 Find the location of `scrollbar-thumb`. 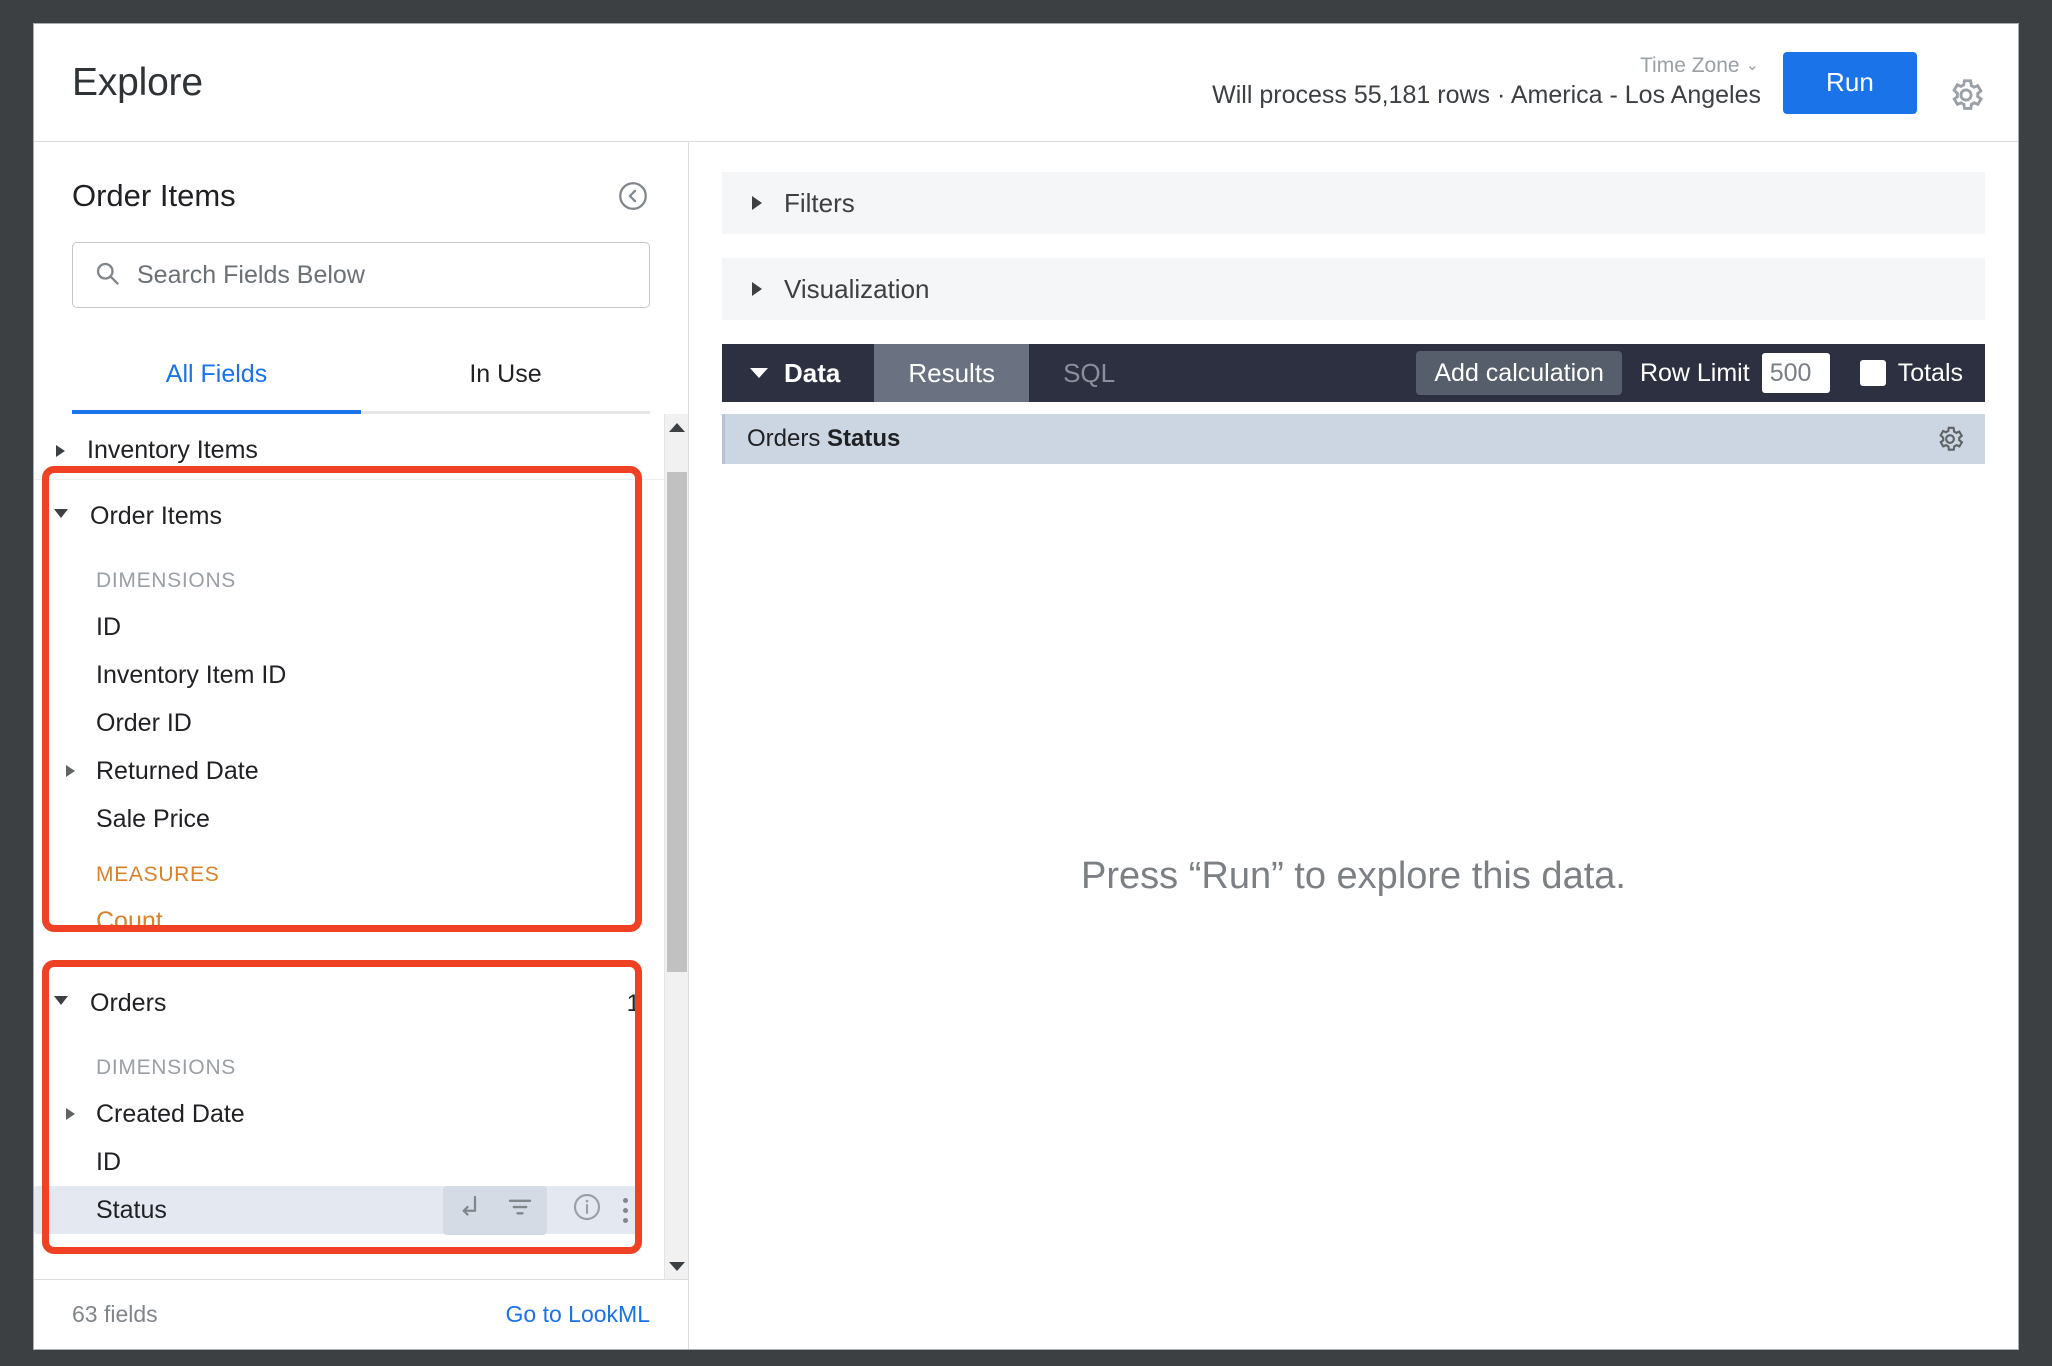

scrollbar-thumb is located at coordinates (677, 722).